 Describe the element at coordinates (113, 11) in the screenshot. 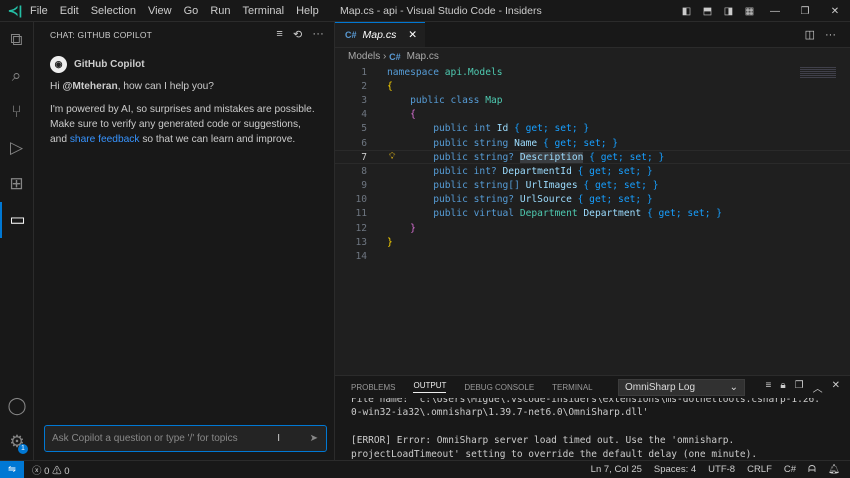

I see `menu-selection: Selection` at that location.